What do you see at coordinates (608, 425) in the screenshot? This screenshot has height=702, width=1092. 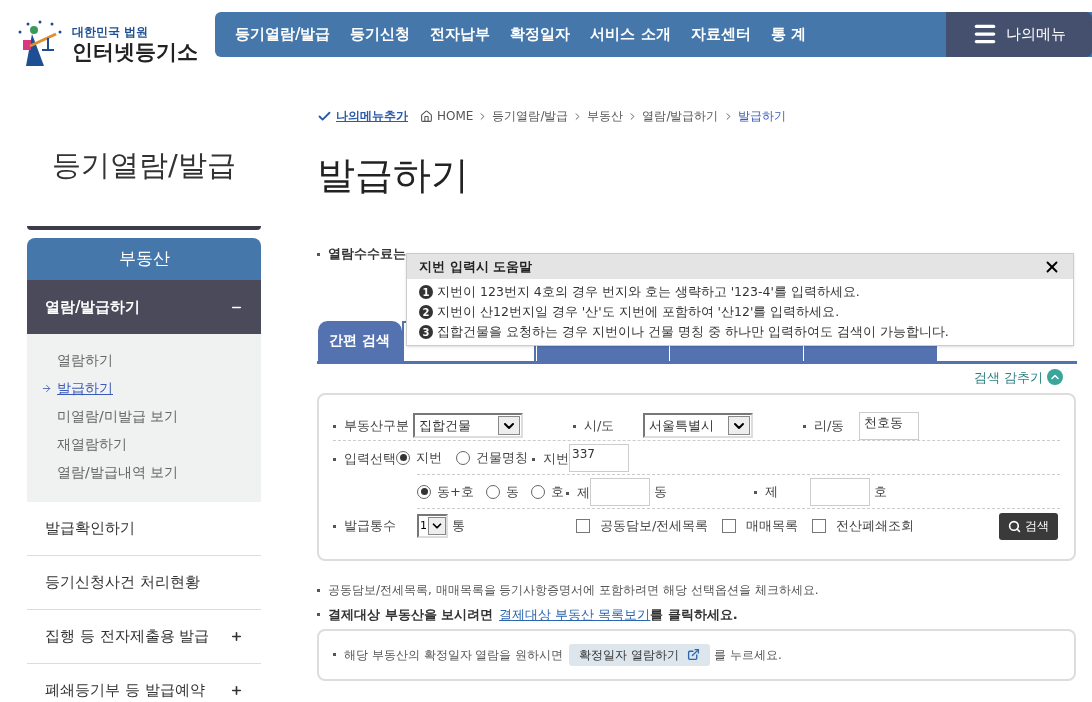 I see `field-label: 시/도` at bounding box center [608, 425].